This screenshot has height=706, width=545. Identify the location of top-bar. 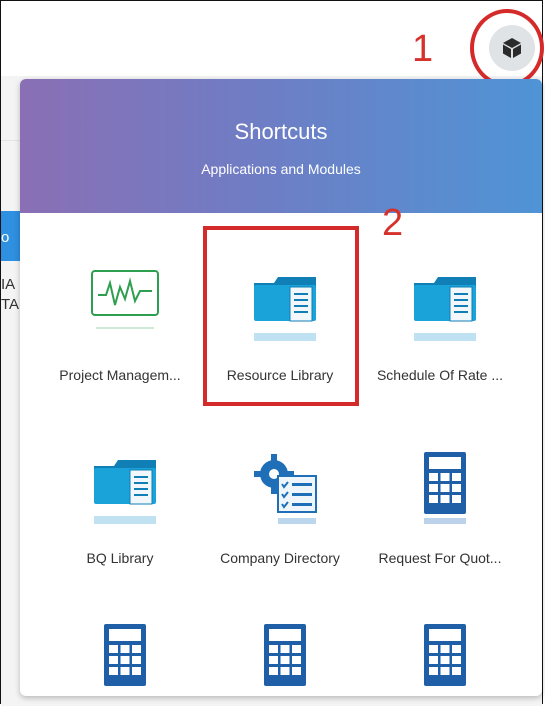
(271, 38).